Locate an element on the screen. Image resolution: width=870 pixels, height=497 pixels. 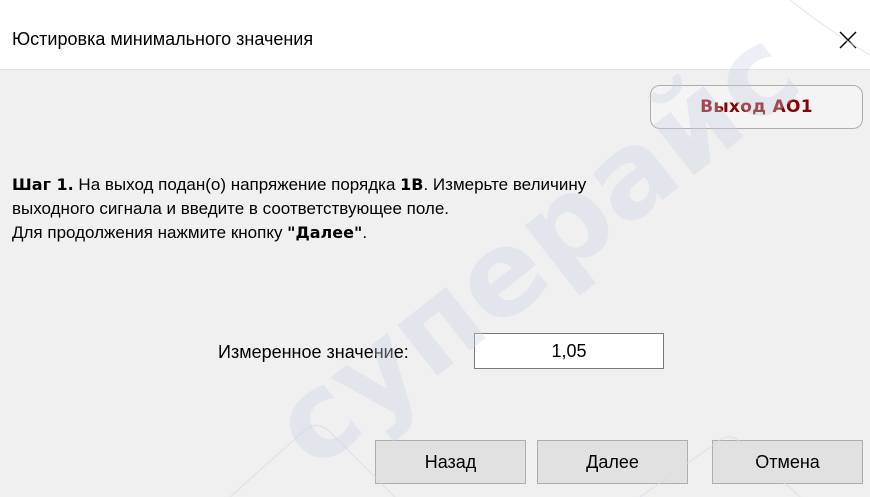
title-bar: Юстировка минимального значения is located at coordinates (435, 35).